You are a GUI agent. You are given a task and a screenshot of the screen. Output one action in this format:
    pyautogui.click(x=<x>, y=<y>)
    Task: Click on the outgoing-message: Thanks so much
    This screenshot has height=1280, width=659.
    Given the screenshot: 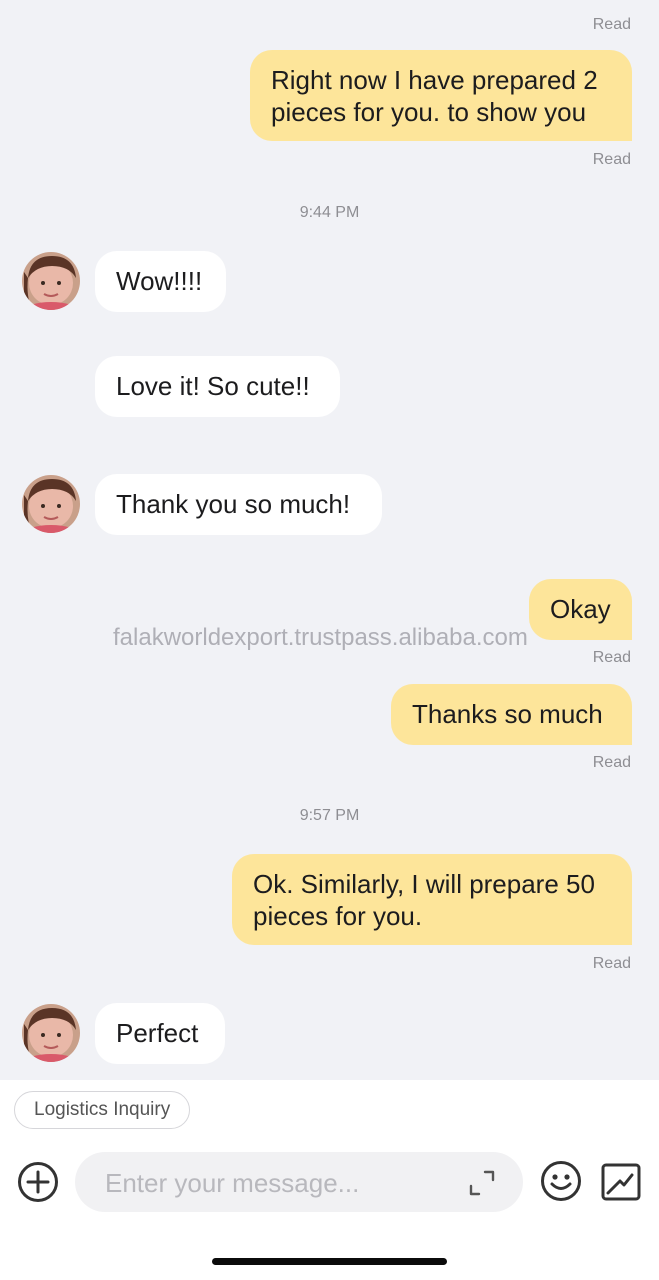 What is the action you would take?
    pyautogui.click(x=511, y=714)
    